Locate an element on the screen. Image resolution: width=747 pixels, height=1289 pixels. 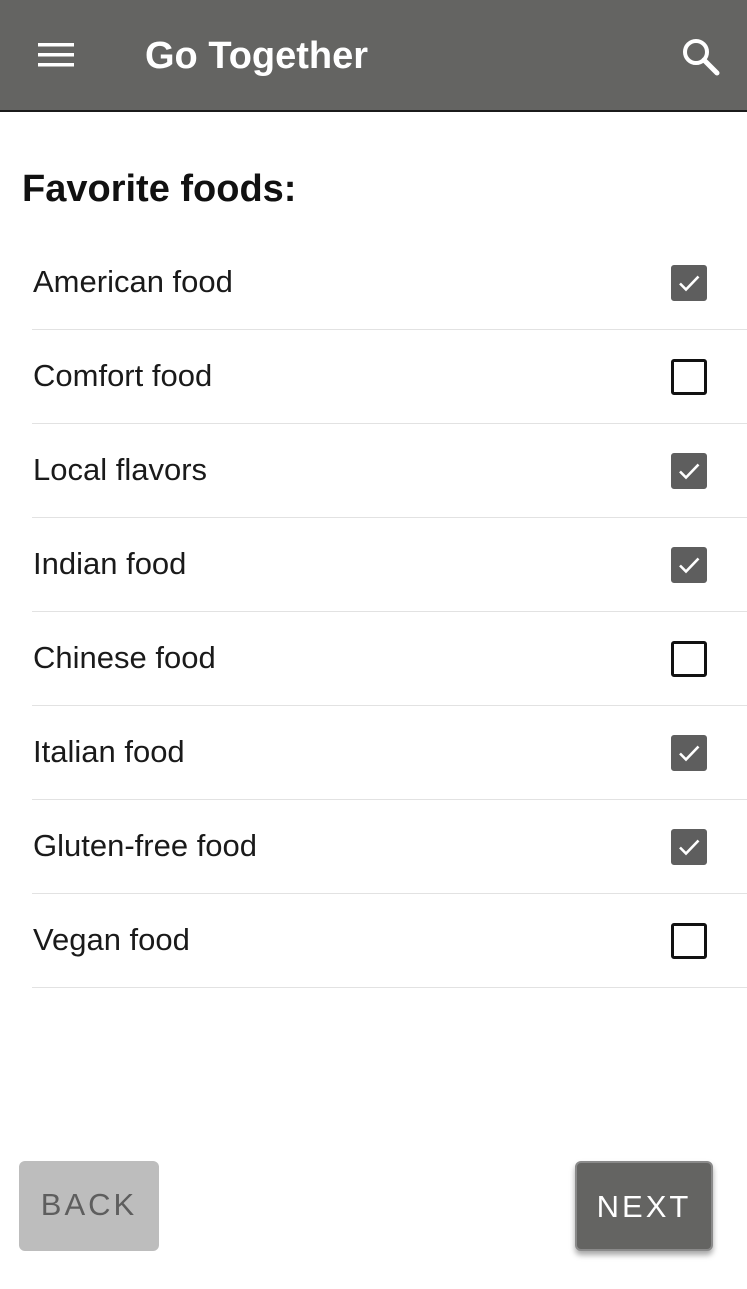
food-item-label: Gluten-free food is located at coordinates (145, 845).